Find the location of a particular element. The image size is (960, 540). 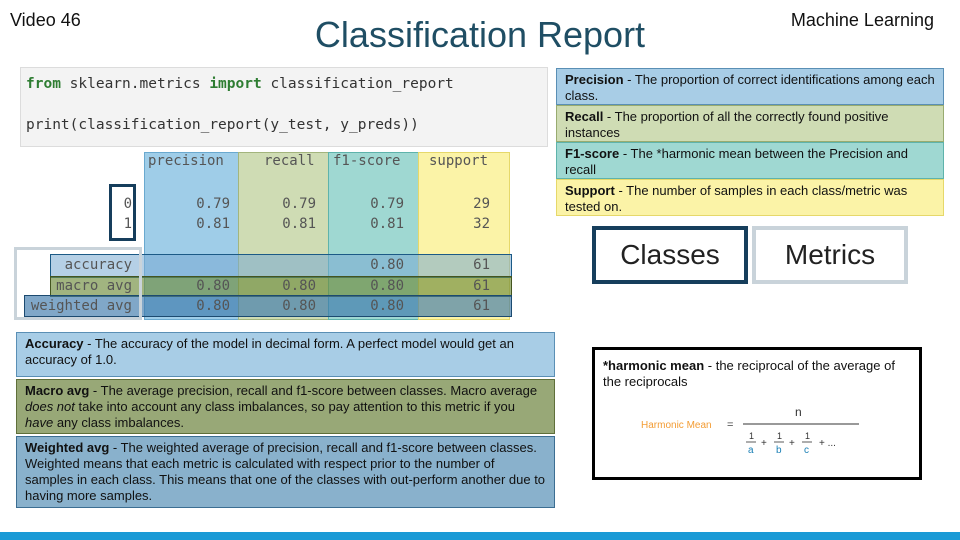

cell-0-f1: 0.79 is located at coordinates (387, 204).